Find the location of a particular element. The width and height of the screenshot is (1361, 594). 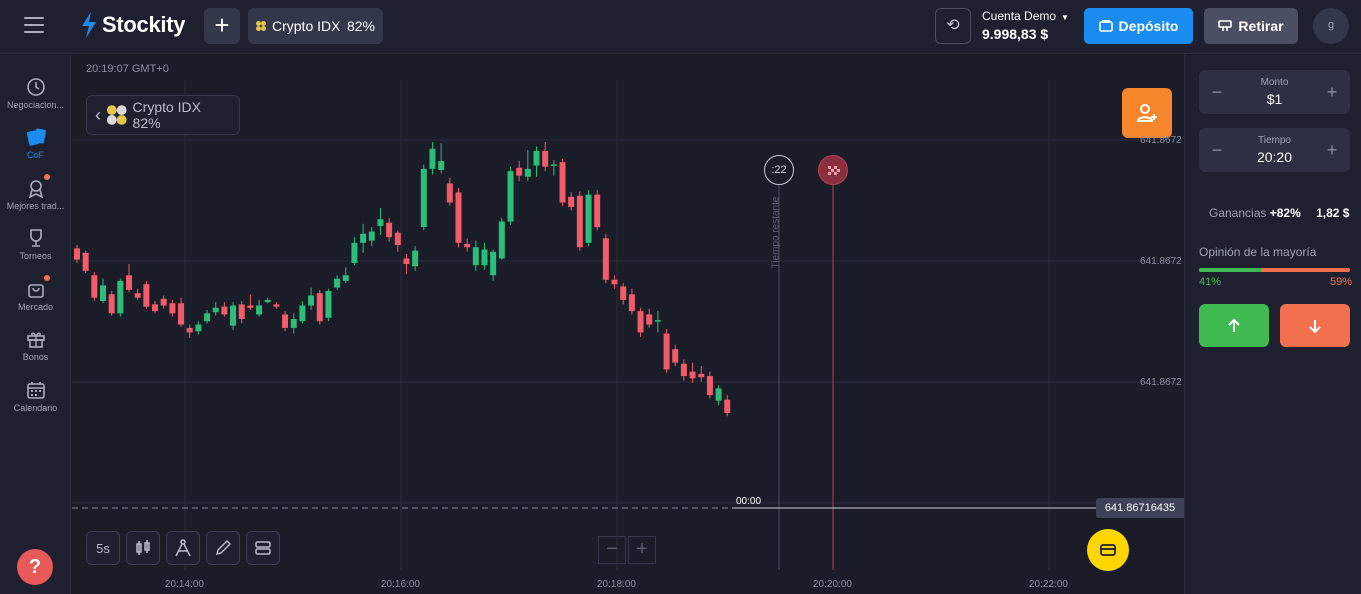

chart-type-button is located at coordinates (143, 548).